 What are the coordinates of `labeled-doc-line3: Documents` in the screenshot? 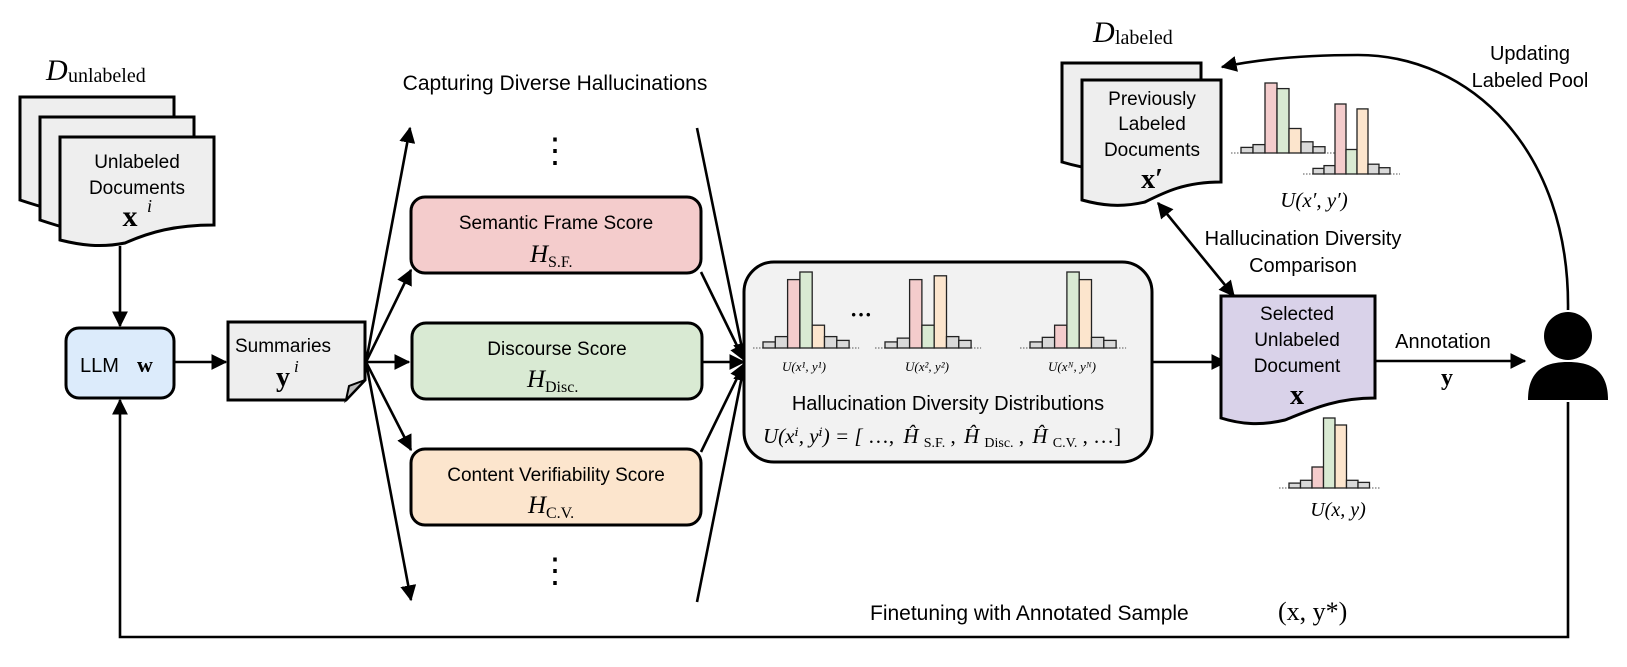 It's located at (1152, 150).